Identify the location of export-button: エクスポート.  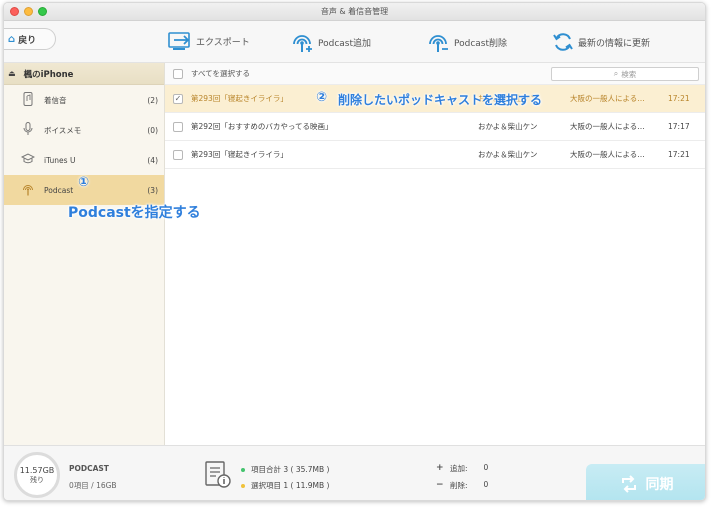
(209, 41).